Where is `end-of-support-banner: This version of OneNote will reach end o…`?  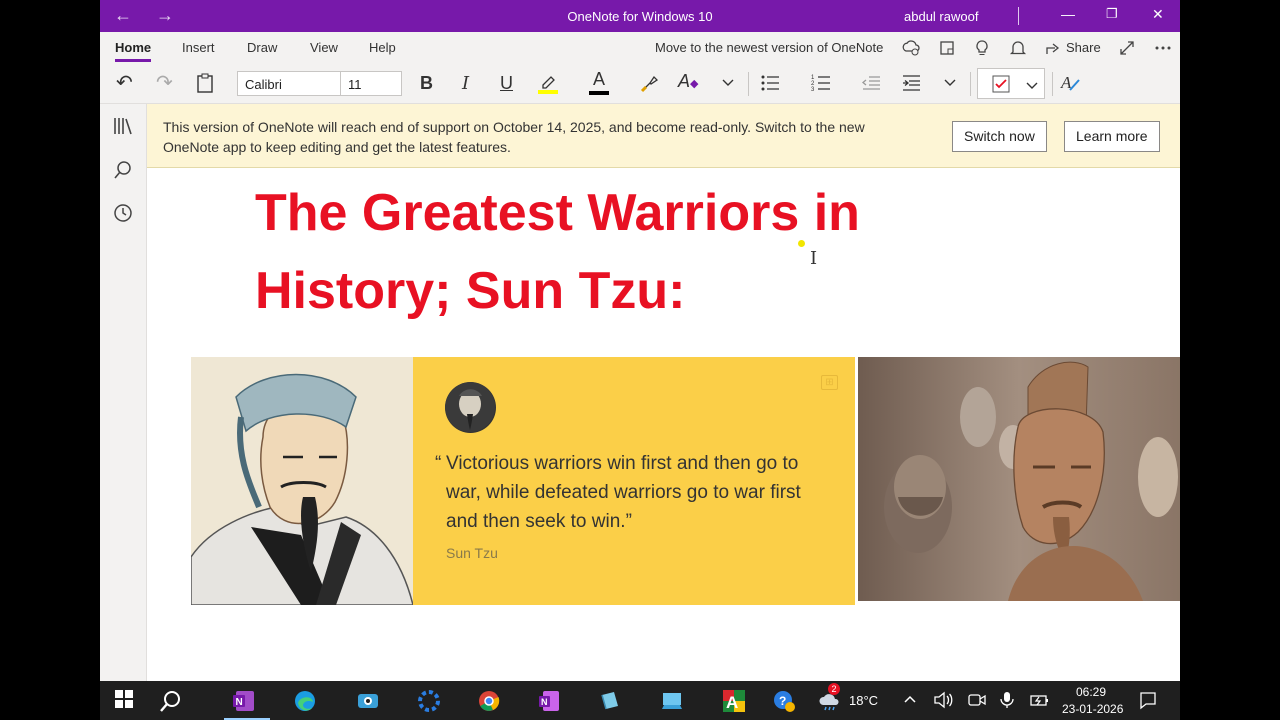 end-of-support-banner: This version of OneNote will reach end o… is located at coordinates (663, 136).